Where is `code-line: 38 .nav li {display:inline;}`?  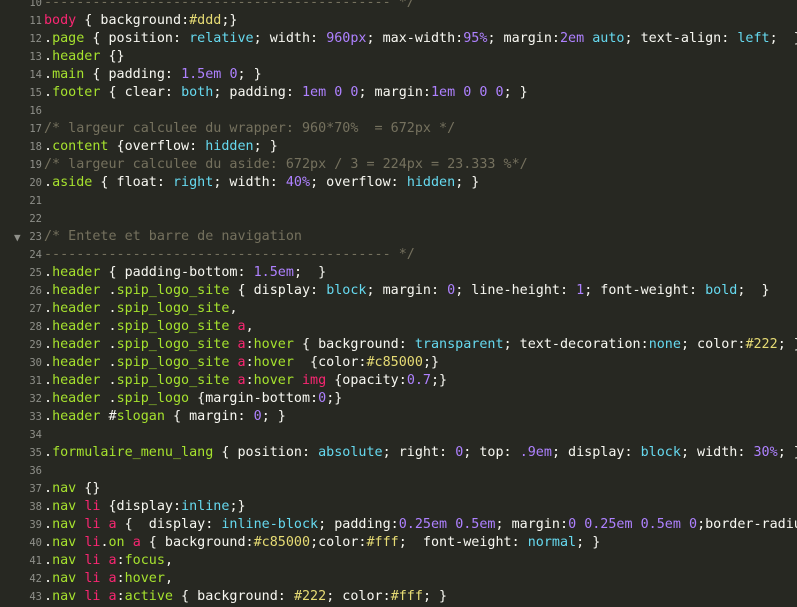 code-line: 38 .nav li {display:inline;} is located at coordinates (398, 507).